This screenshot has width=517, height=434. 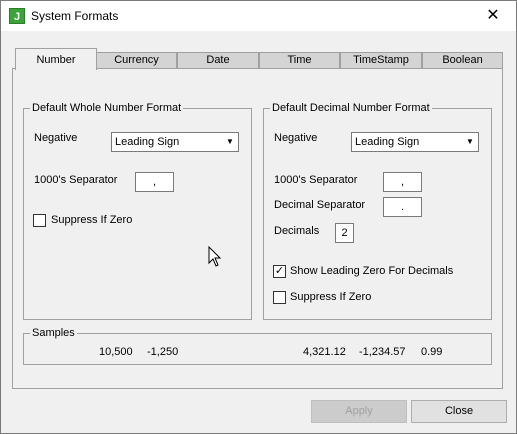 What do you see at coordinates (215, 256) in the screenshot?
I see `mouse-pointer-icon` at bounding box center [215, 256].